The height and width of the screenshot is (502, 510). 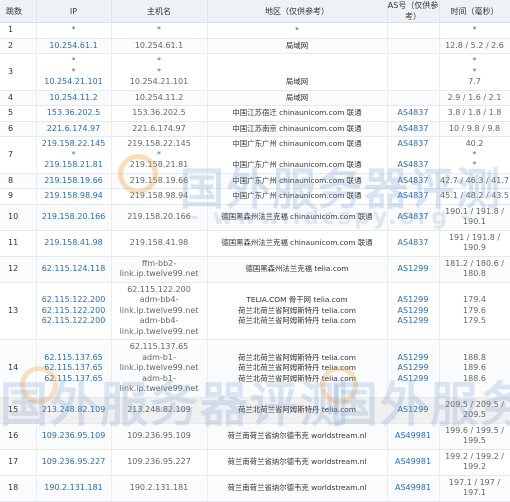 What do you see at coordinates (297, 29) in the screenshot?
I see `geo-text: *` at bounding box center [297, 29].